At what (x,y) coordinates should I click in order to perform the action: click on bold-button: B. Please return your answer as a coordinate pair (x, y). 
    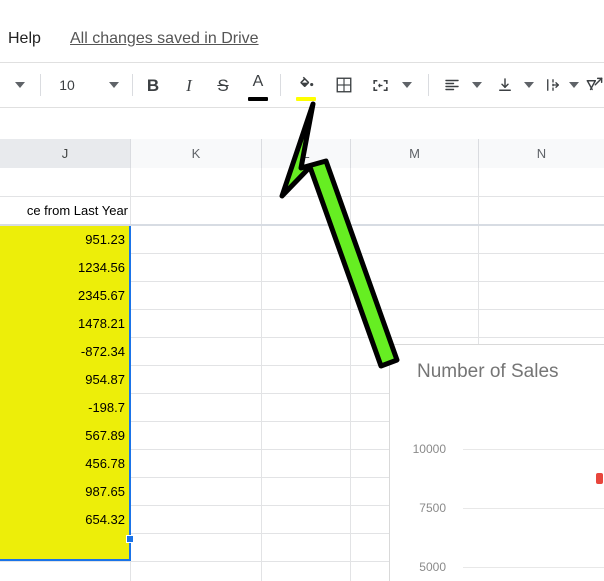
    Looking at the image, I should click on (153, 85).